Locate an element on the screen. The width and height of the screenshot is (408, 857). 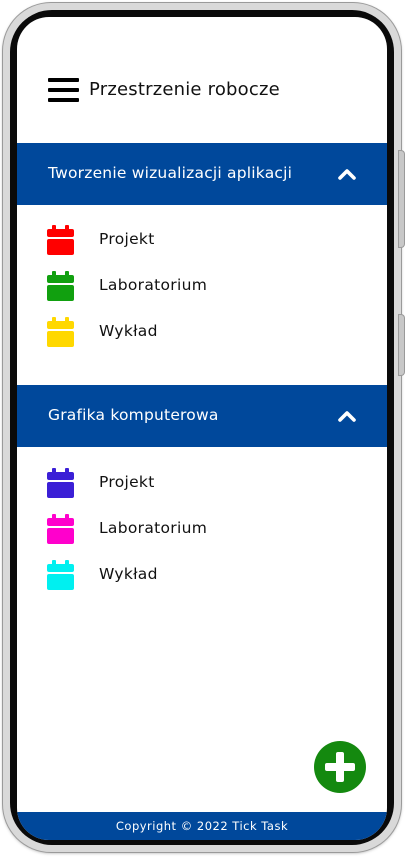
copyright-text: Copyright © 2022 Tick Task is located at coordinates (202, 826).